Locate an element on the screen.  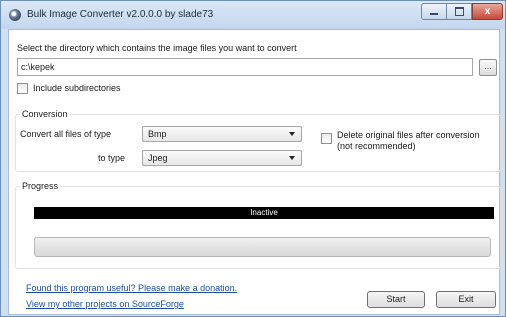
delete-originals-label-line1: Delete original files after conversion is located at coordinates (408, 135).